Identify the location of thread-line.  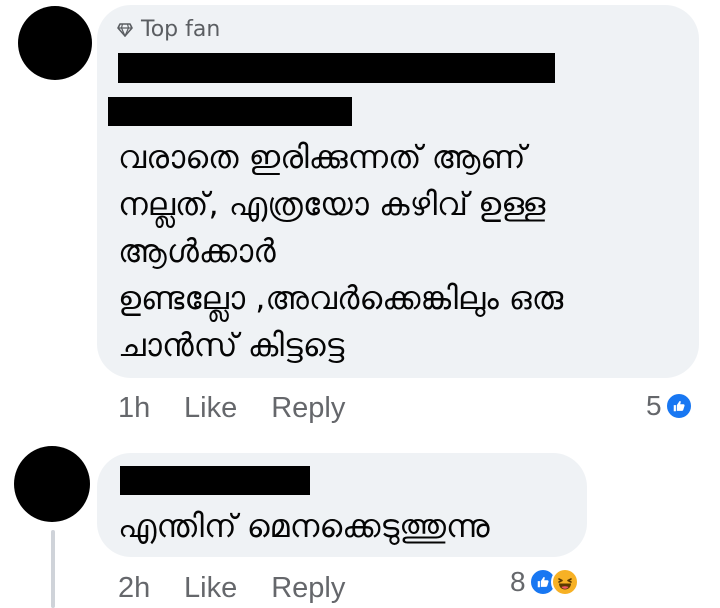
(53, 569).